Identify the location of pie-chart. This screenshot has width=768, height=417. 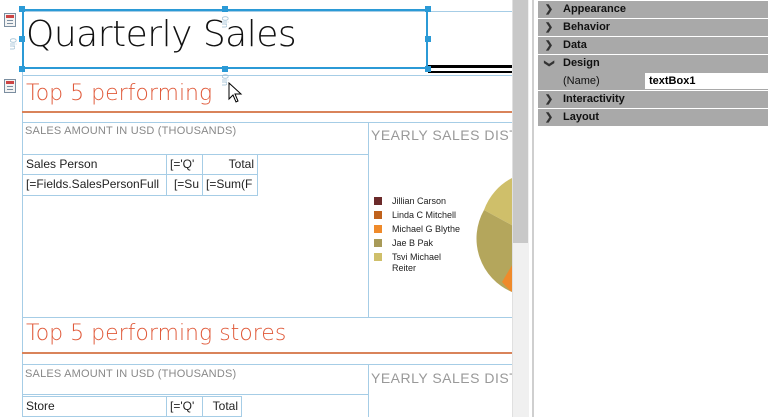
(491, 235).